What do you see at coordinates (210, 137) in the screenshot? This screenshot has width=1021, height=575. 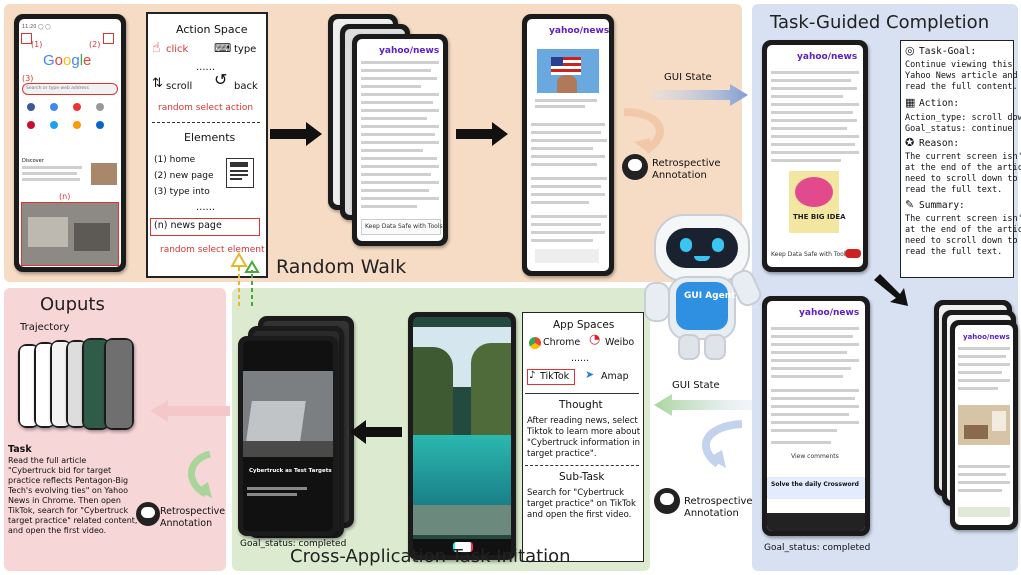 I see `elements-heading: Elements` at bounding box center [210, 137].